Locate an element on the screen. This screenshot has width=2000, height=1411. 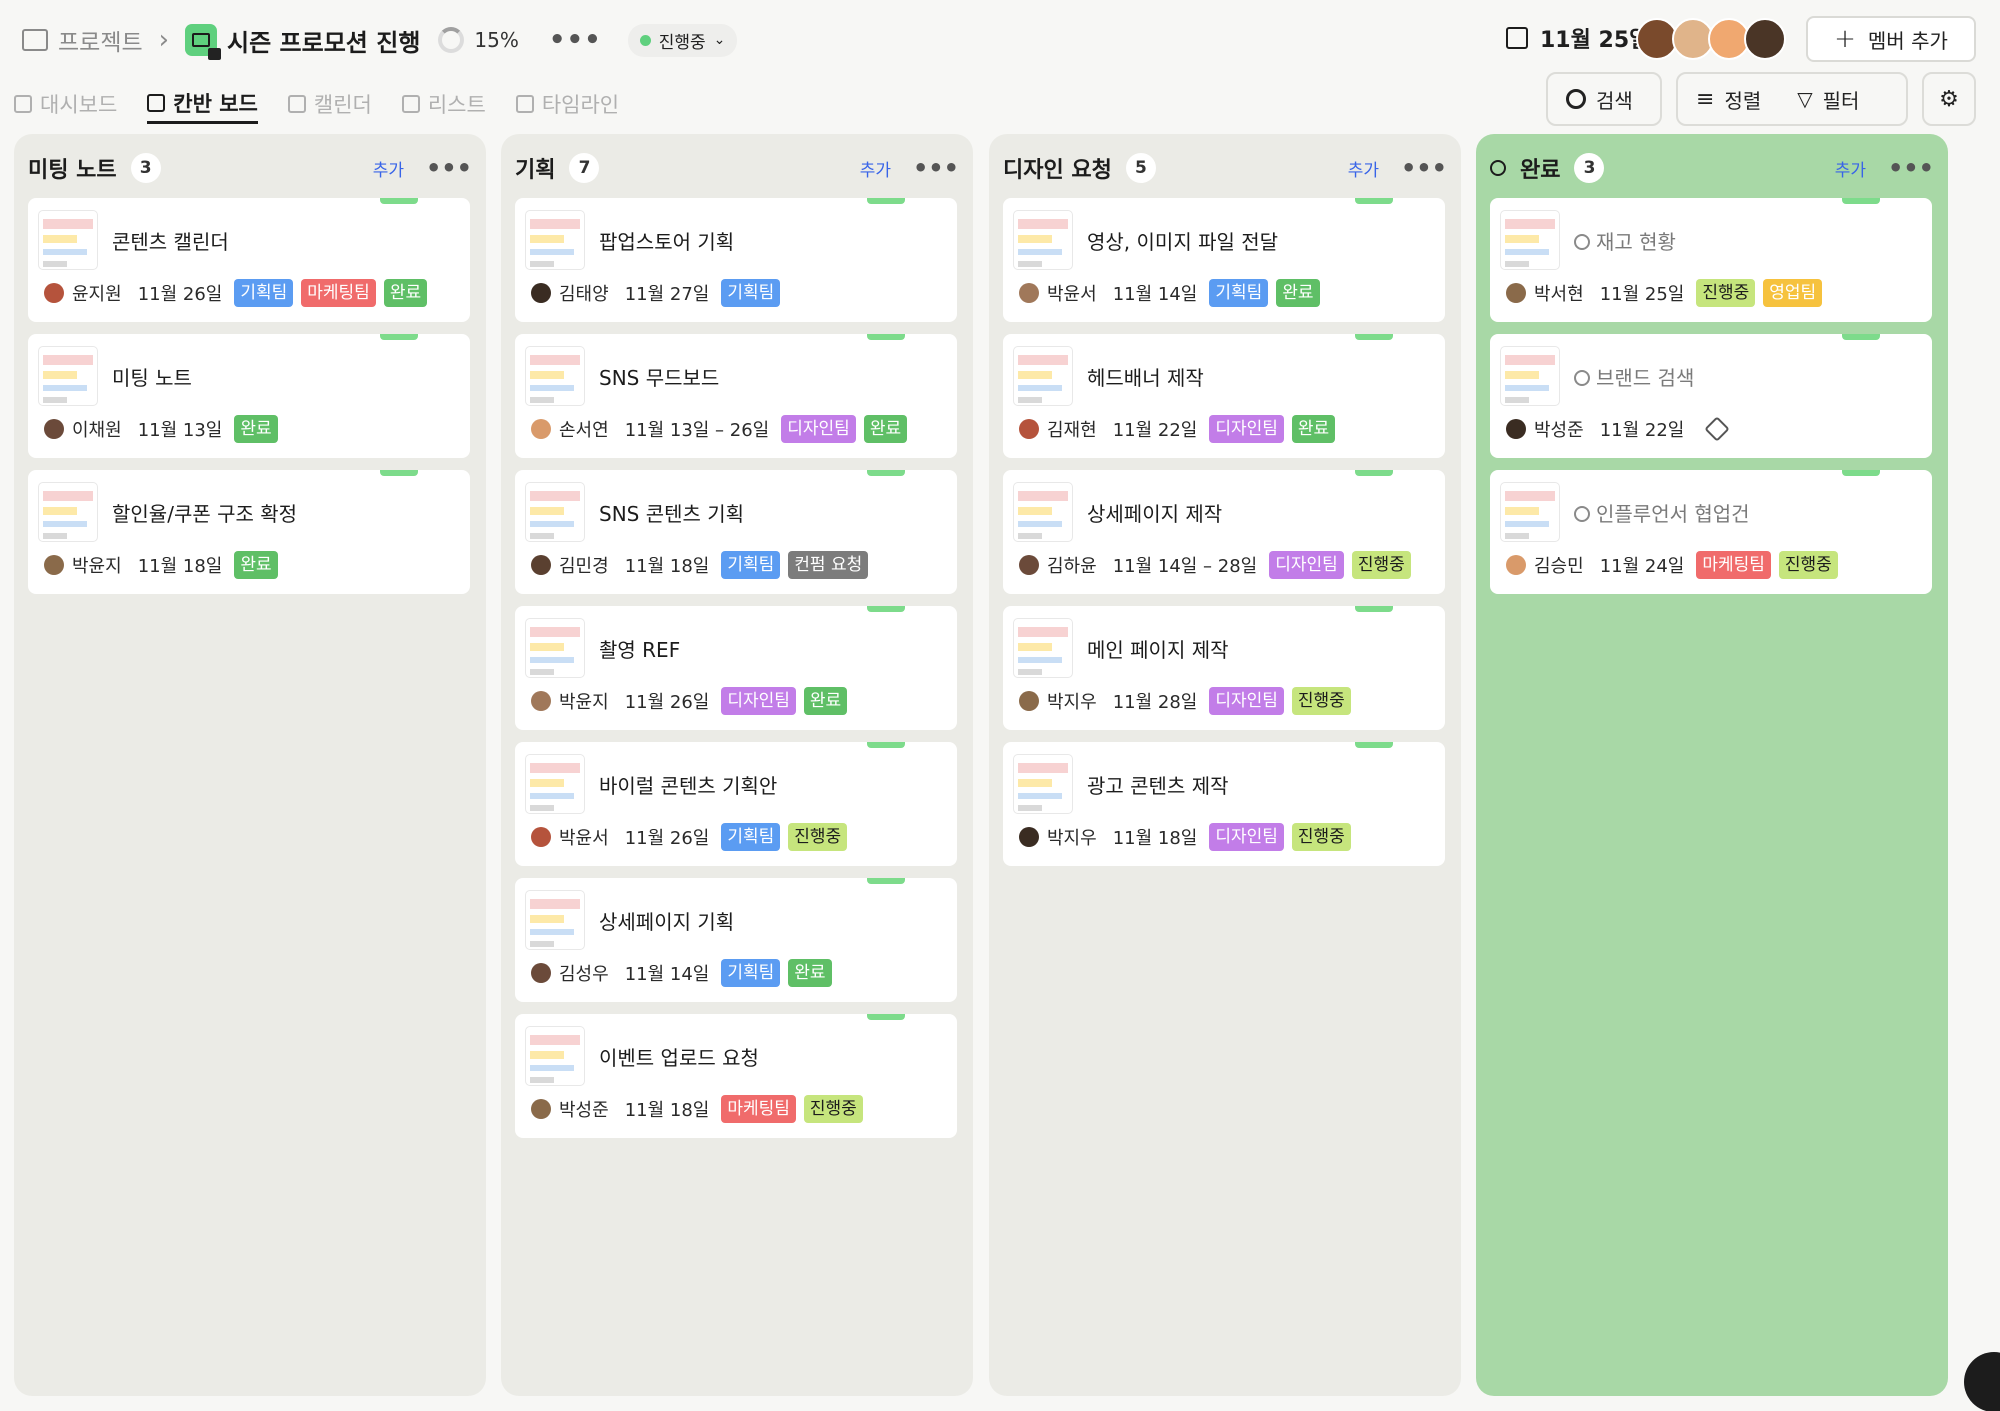
tab-1: 칸반 보드 is located at coordinates (202, 104).